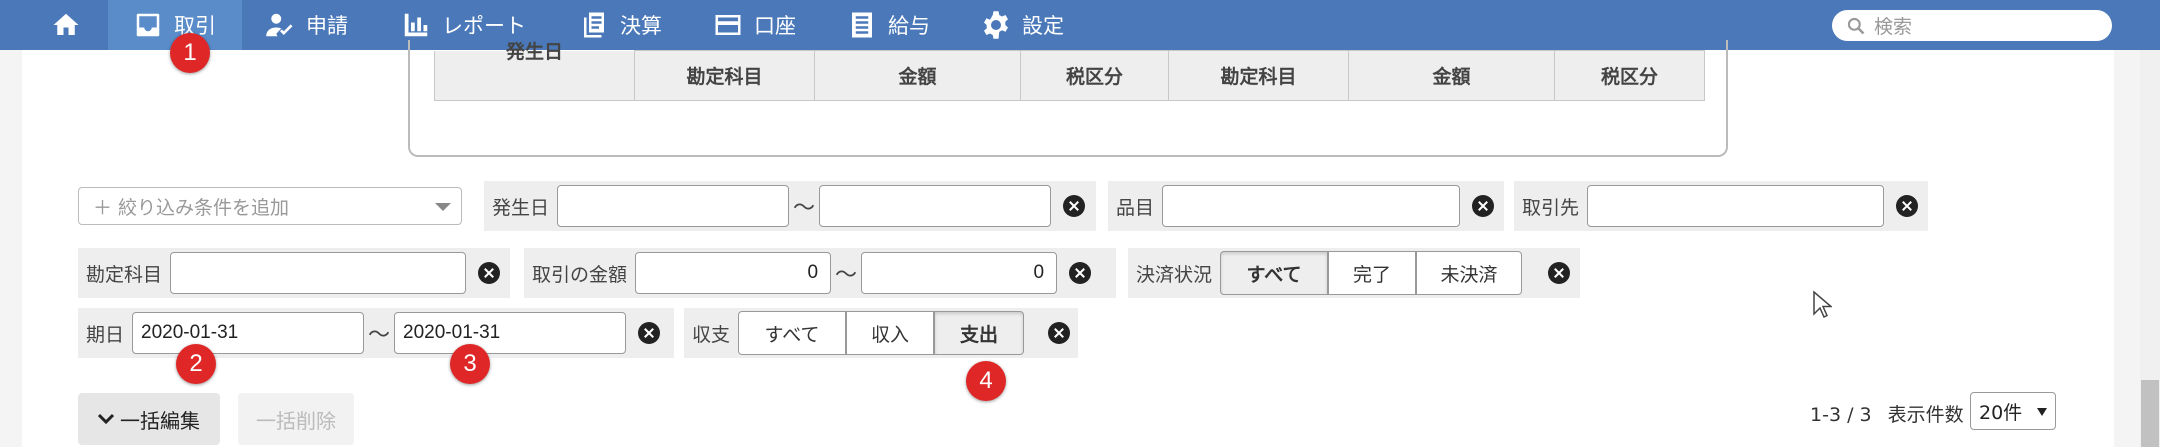 Image resolution: width=2160 pixels, height=447 pixels. Describe the element at coordinates (1274, 273) in the screenshot. I see `settlement-all-button: すべて` at that location.